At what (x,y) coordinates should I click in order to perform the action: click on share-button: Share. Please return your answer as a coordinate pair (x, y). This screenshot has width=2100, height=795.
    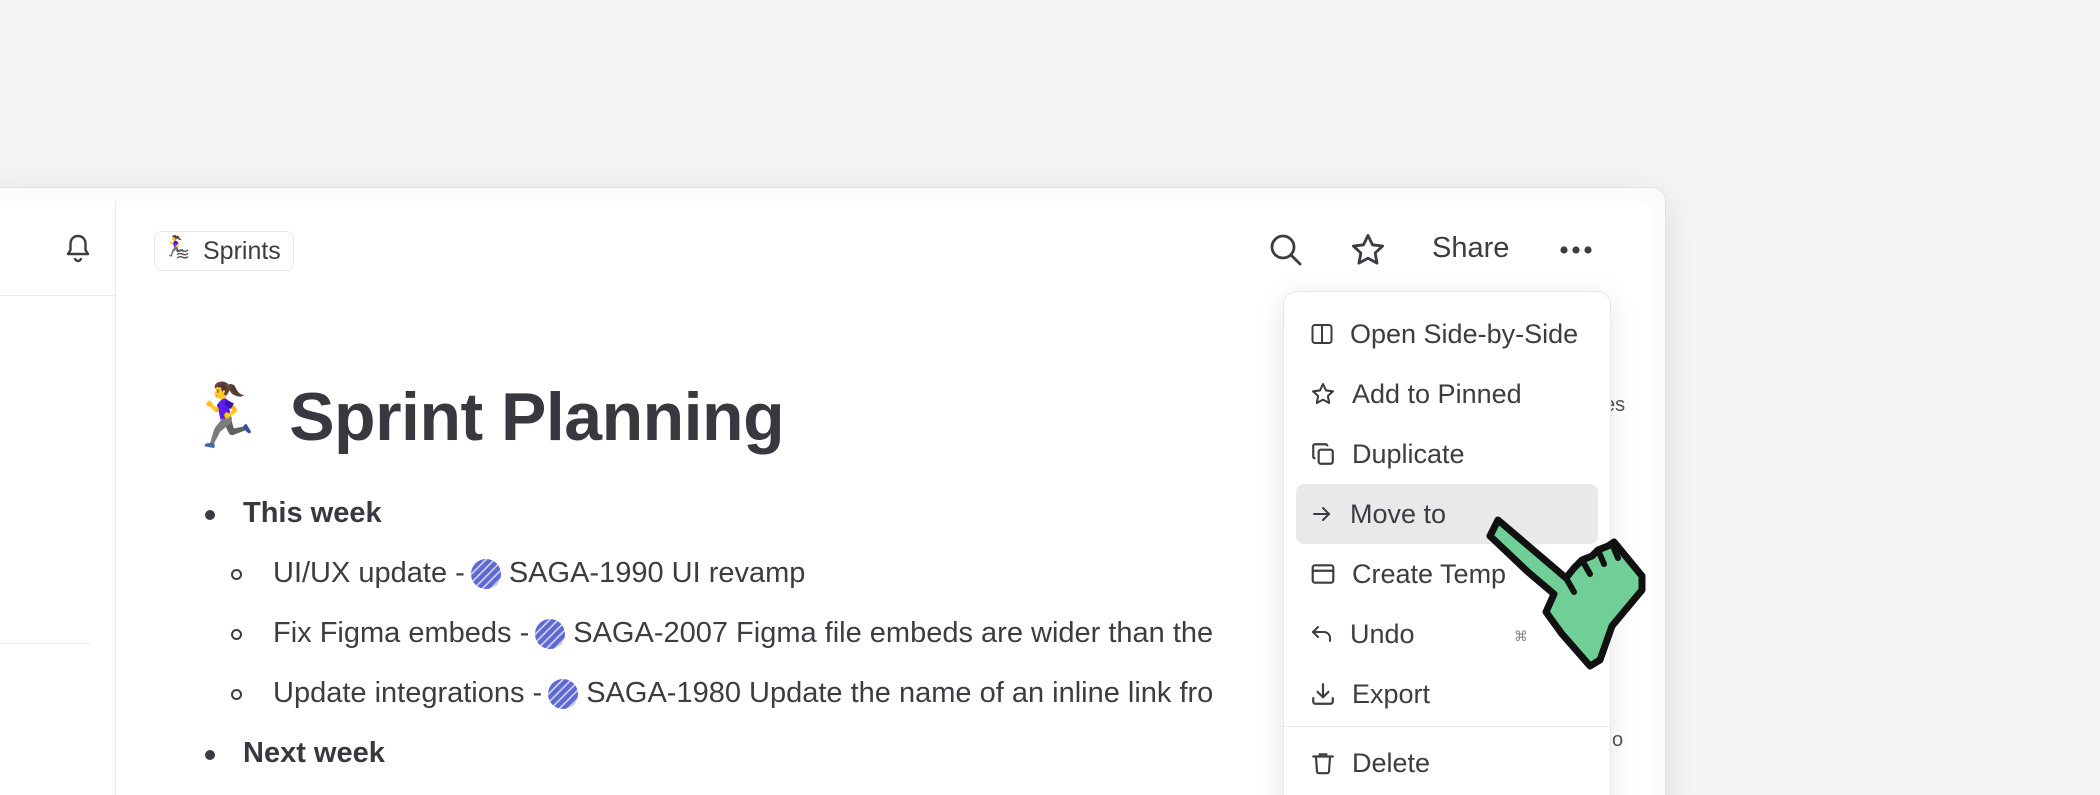
    Looking at the image, I should click on (1470, 248).